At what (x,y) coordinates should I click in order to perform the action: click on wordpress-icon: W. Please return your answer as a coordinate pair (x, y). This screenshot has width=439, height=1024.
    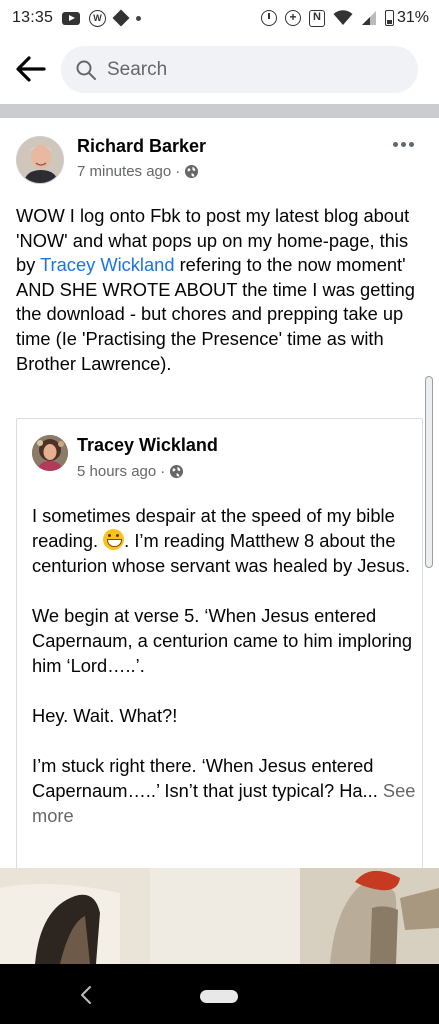
    Looking at the image, I should click on (98, 18).